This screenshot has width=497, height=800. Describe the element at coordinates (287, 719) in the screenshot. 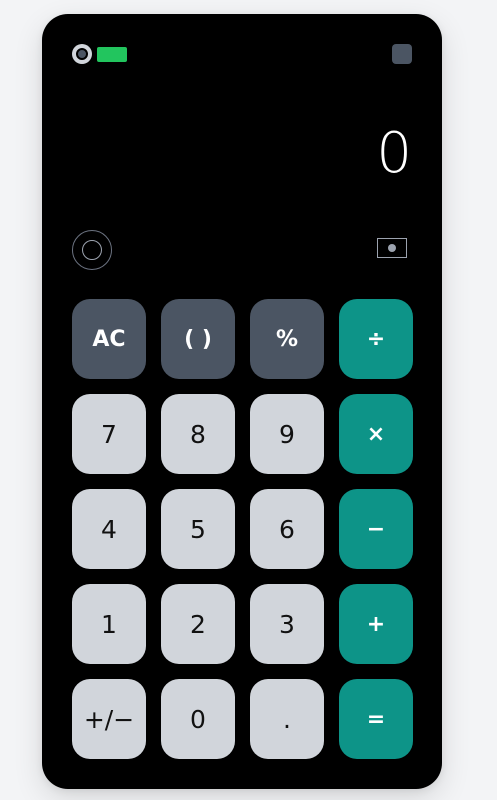

I see `decimal-button: .` at that location.